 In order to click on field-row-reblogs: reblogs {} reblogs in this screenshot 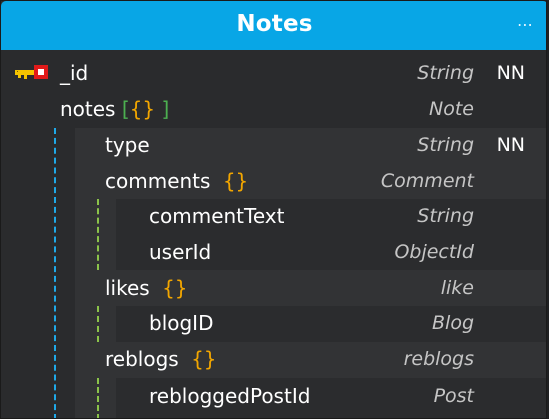, I will do `click(273, 359)`.